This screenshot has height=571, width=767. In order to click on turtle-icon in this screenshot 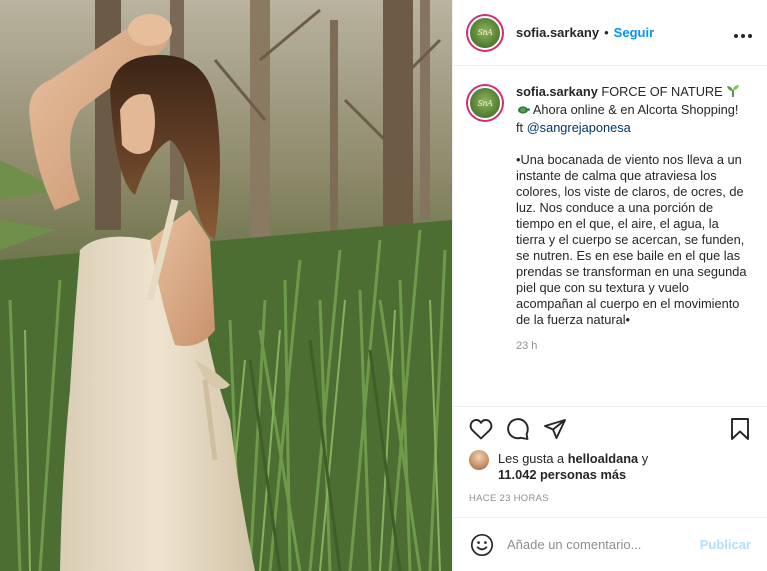, I will do `click(523, 112)`.